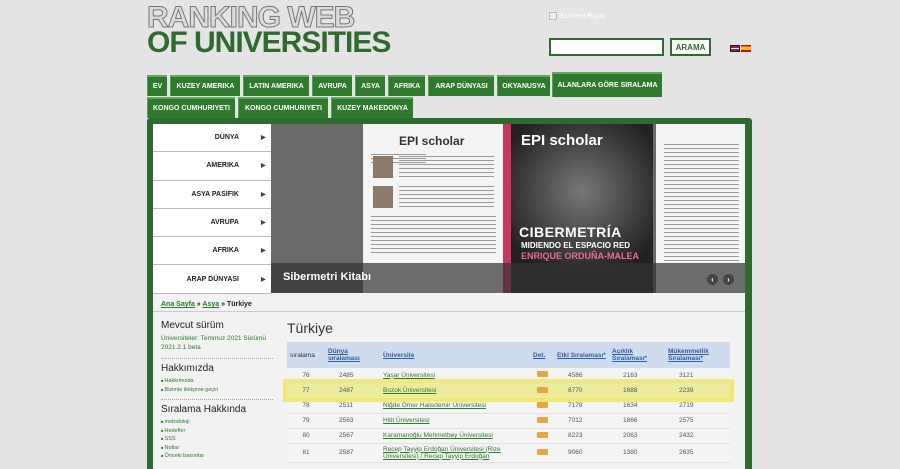 Image resolution: width=900 pixels, height=469 pixels. What do you see at coordinates (217, 390) in the screenshot?
I see `list-item: Bizimle iletişime geçin` at bounding box center [217, 390].